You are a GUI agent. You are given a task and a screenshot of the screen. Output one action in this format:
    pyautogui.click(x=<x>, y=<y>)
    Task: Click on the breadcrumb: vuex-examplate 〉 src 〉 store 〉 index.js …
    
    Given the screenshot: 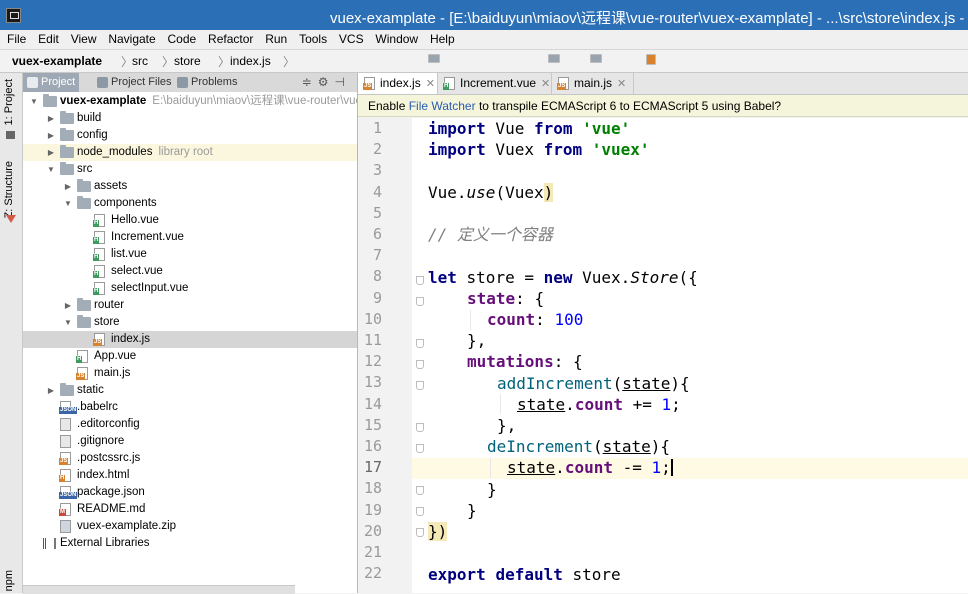 What is the action you would take?
    pyautogui.click(x=484, y=61)
    